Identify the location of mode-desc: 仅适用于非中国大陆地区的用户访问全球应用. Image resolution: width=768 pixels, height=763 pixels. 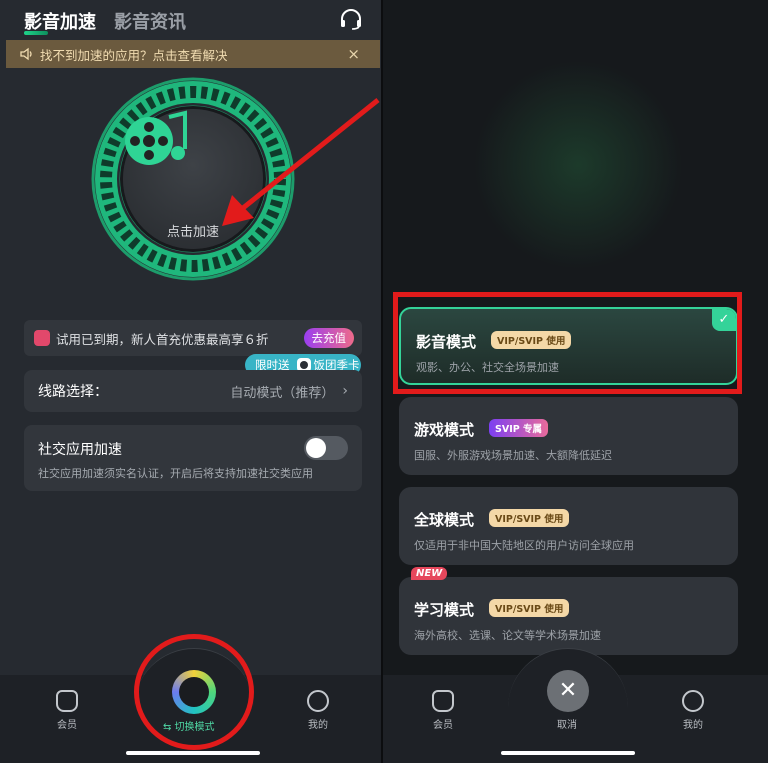
(524, 545).